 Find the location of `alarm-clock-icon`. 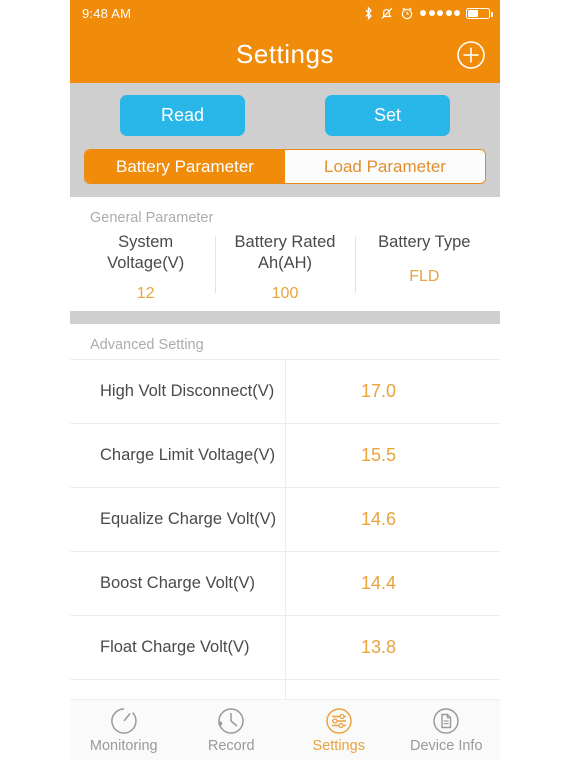

alarm-clock-icon is located at coordinates (407, 13).